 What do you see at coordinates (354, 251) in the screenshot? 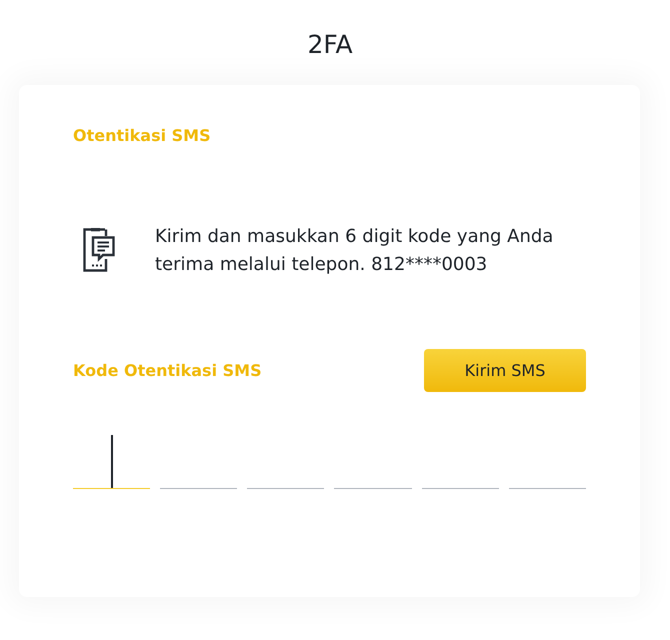
I see `instruction-text: Kirim dan masukkan 6 digit kode yang Anda terima melalui telepon. 812****0003` at bounding box center [354, 251].